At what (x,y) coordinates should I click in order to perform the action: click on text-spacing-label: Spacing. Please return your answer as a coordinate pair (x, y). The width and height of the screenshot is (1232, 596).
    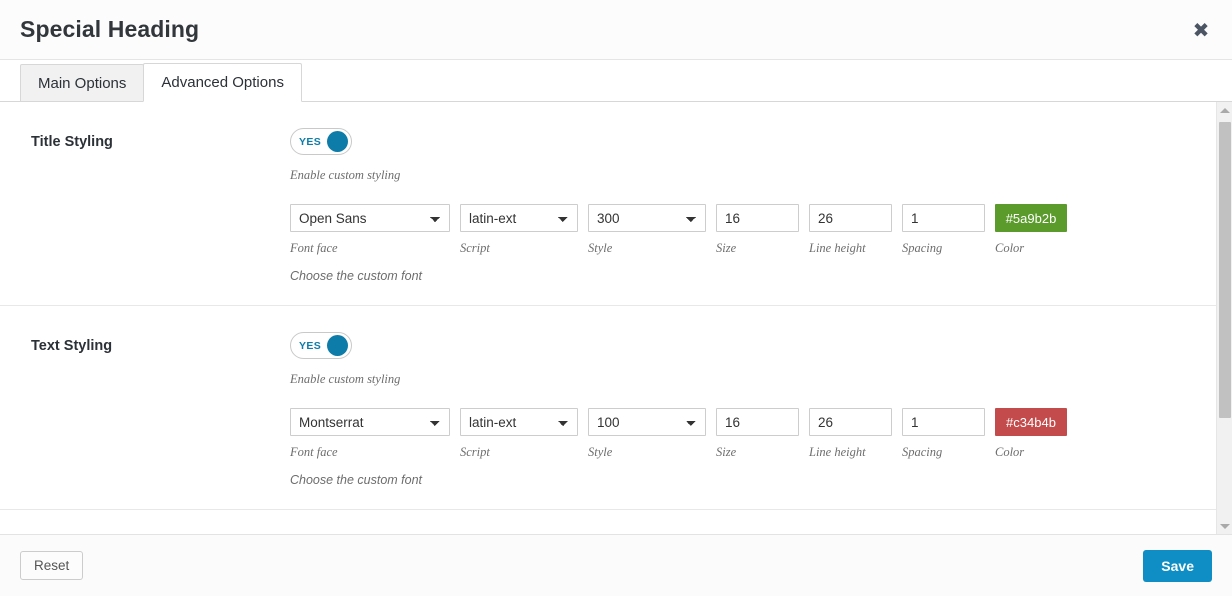
    Looking at the image, I should click on (922, 452).